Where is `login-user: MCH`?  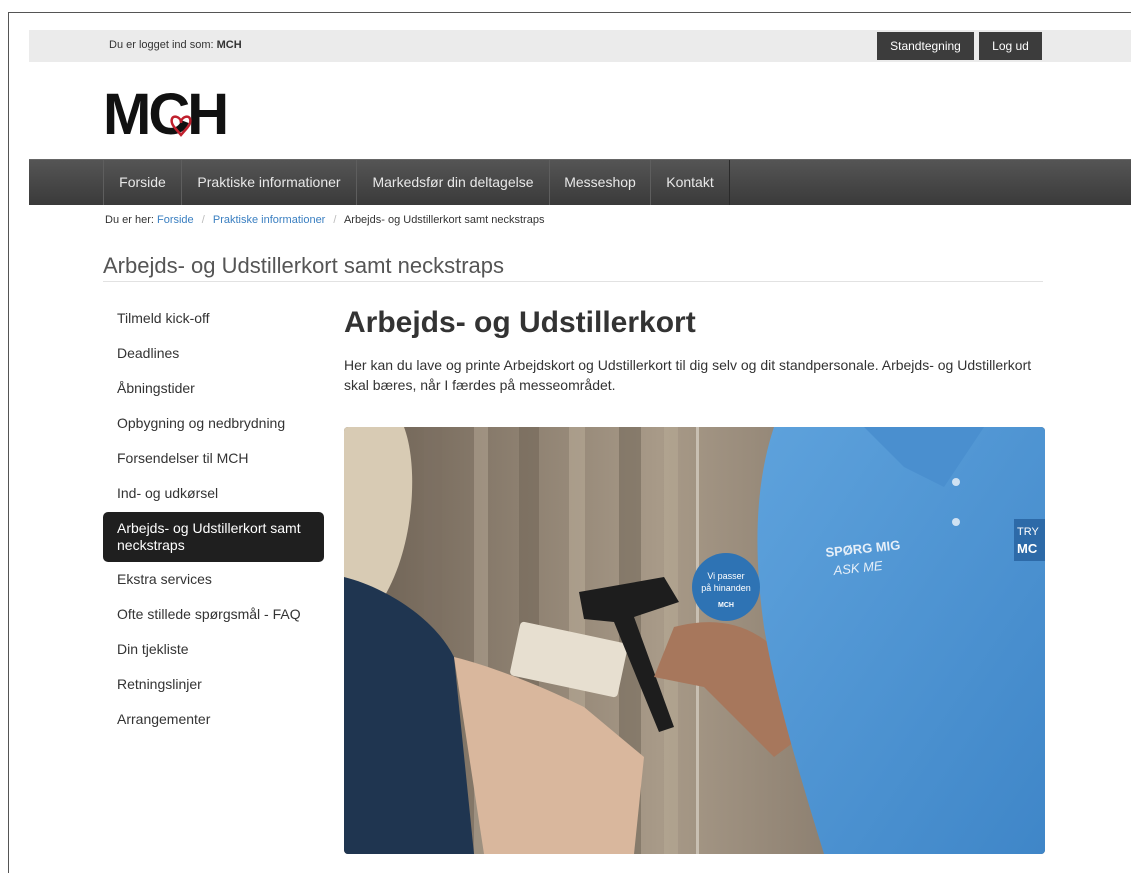 login-user: MCH is located at coordinates (229, 45).